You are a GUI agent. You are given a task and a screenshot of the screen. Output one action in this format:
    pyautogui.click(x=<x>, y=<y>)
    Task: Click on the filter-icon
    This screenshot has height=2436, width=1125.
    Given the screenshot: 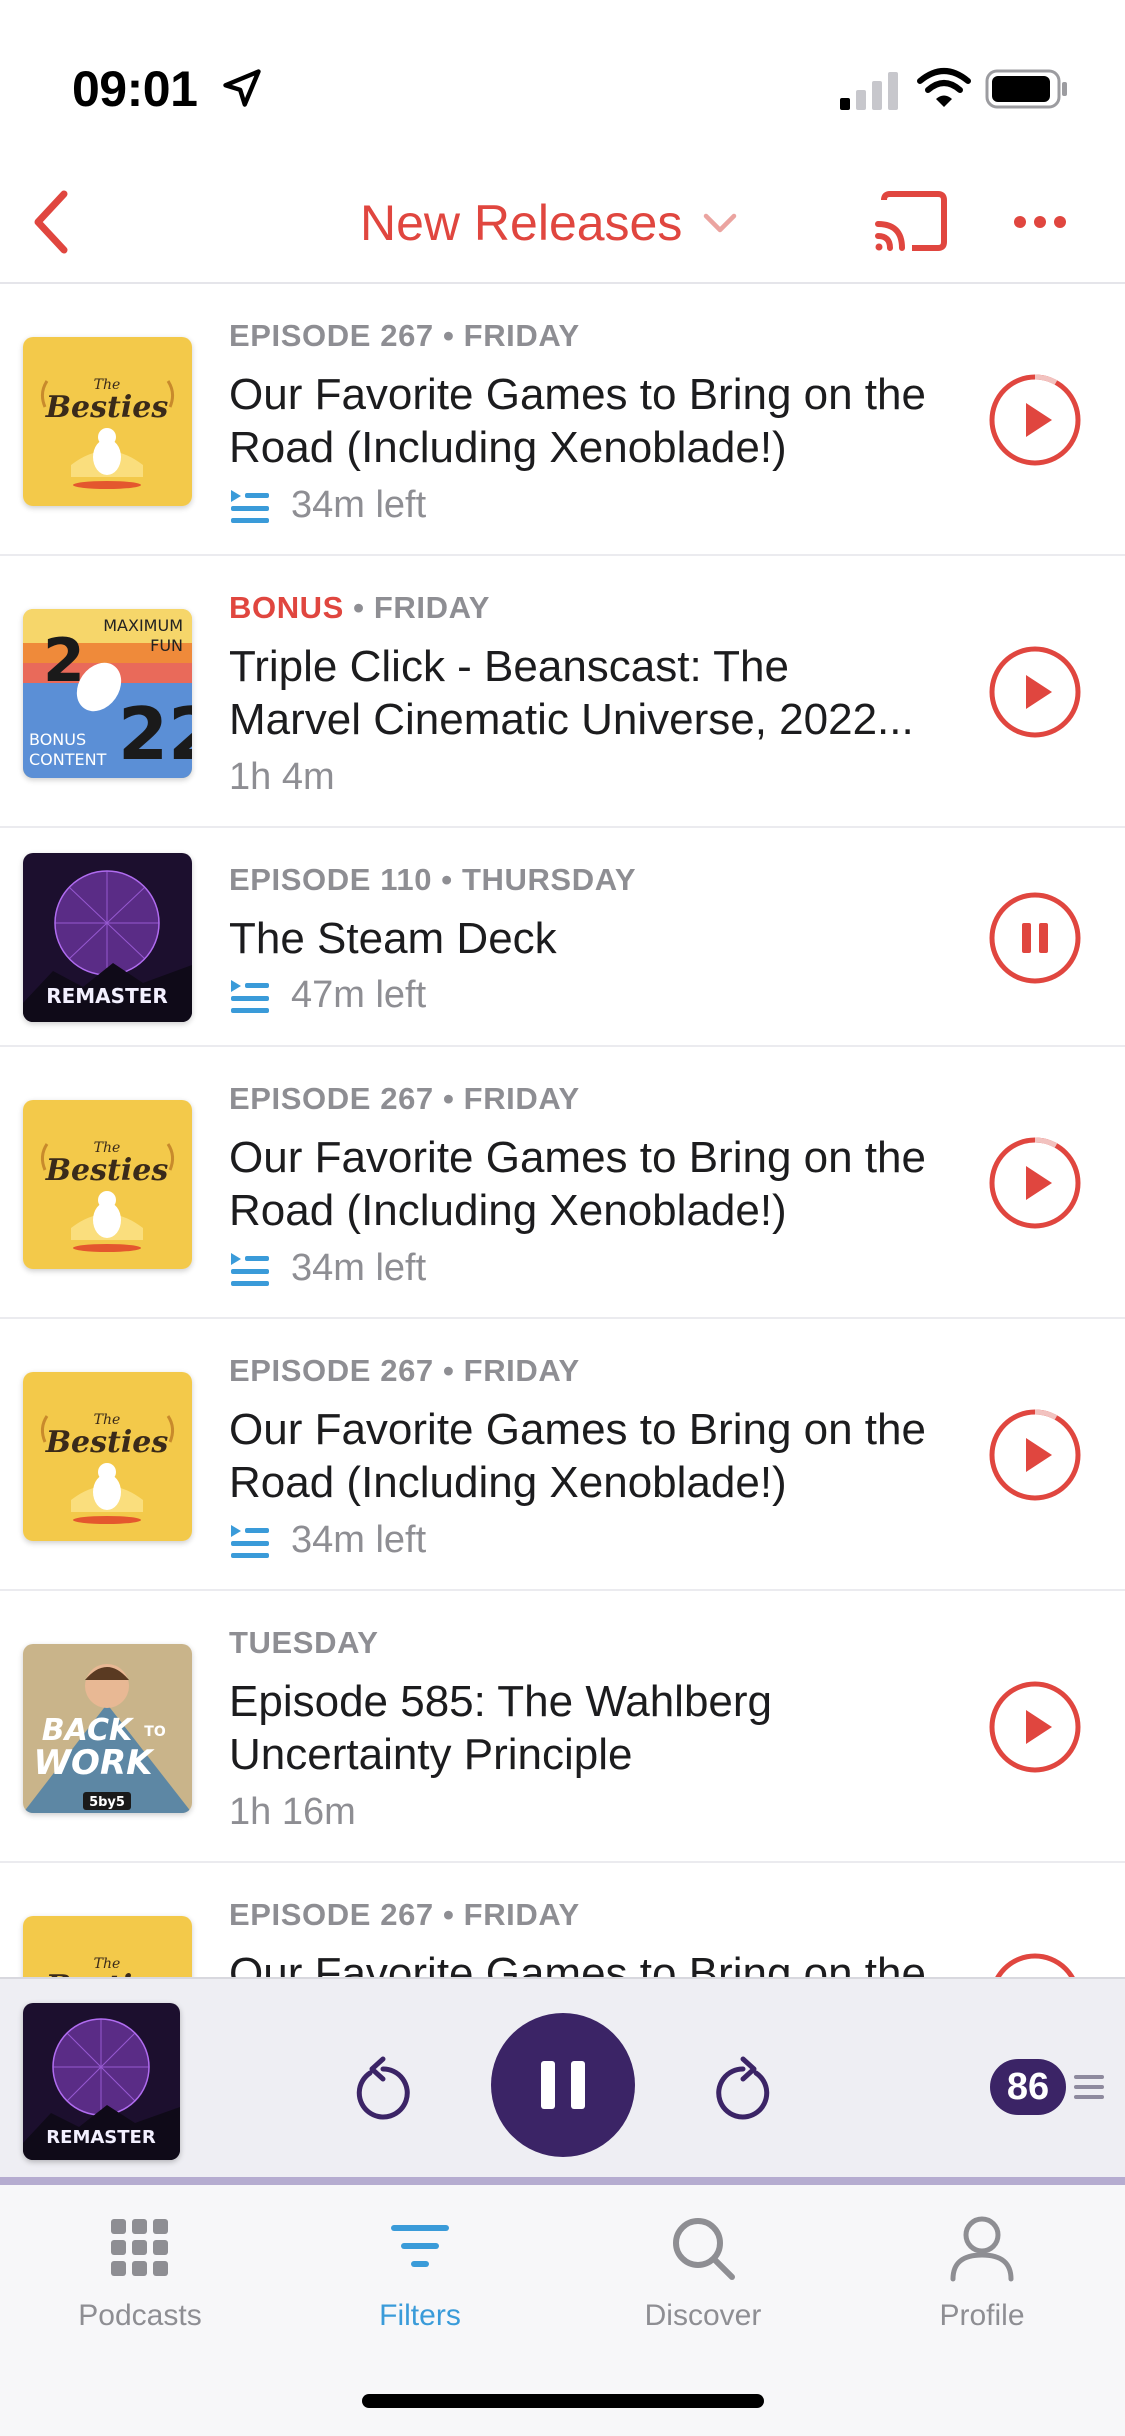 What is the action you would take?
    pyautogui.click(x=420, y=2246)
    